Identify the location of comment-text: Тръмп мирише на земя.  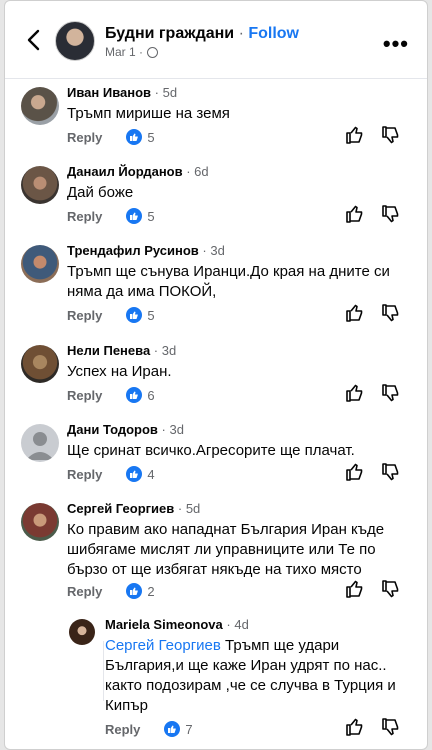
(148, 113).